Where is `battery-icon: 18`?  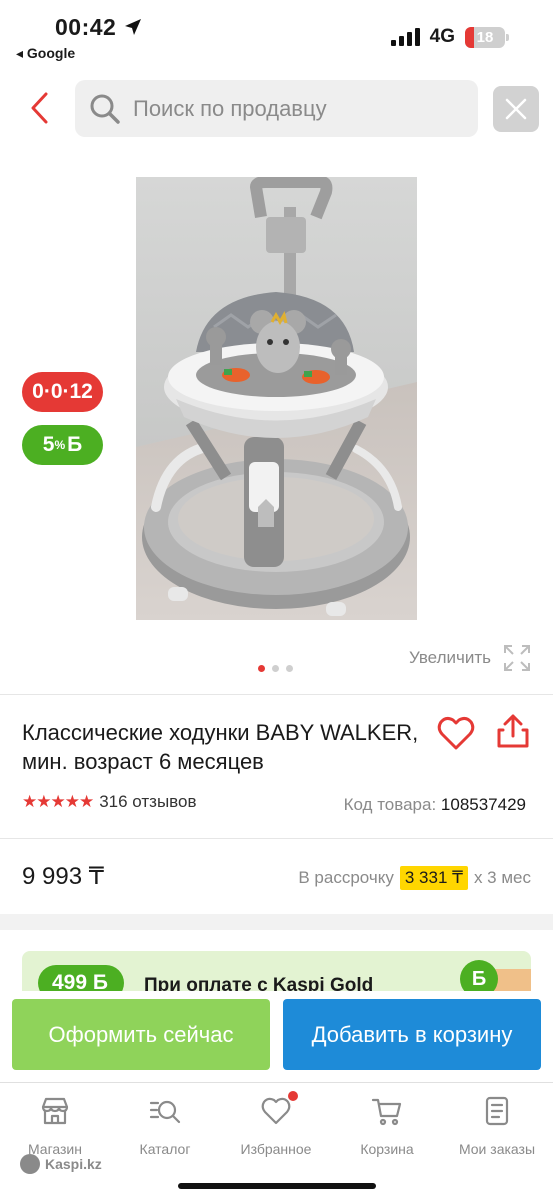 battery-icon: 18 is located at coordinates (487, 37).